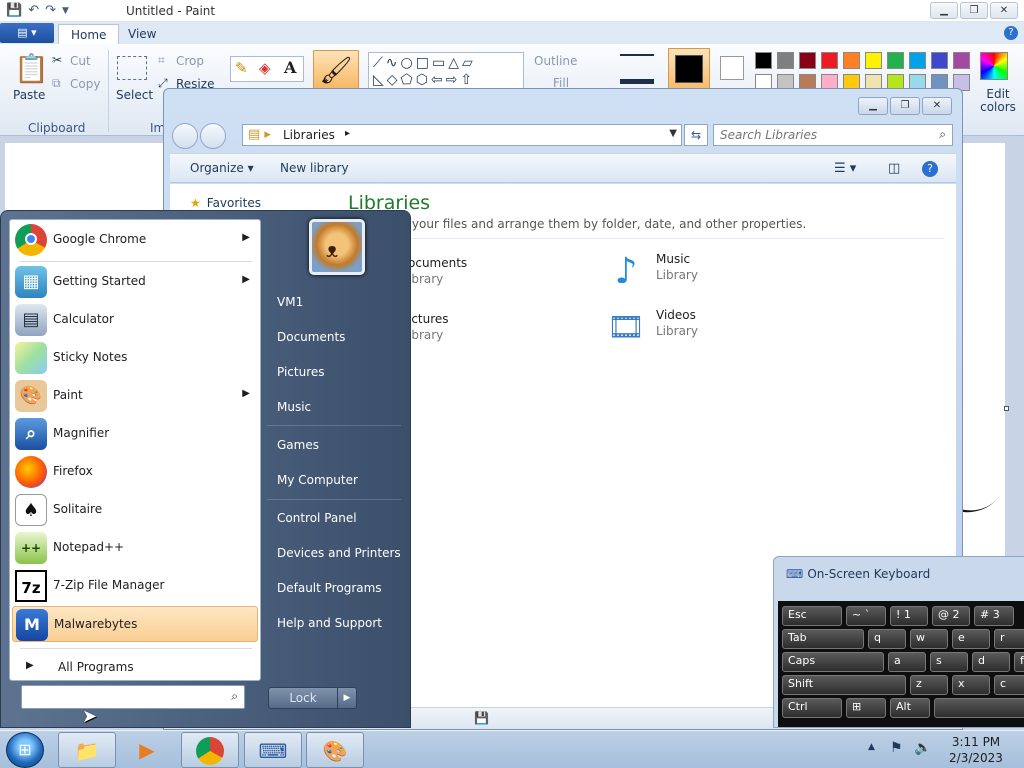  I want to click on start-right-help-support: Help and Support, so click(336, 623).